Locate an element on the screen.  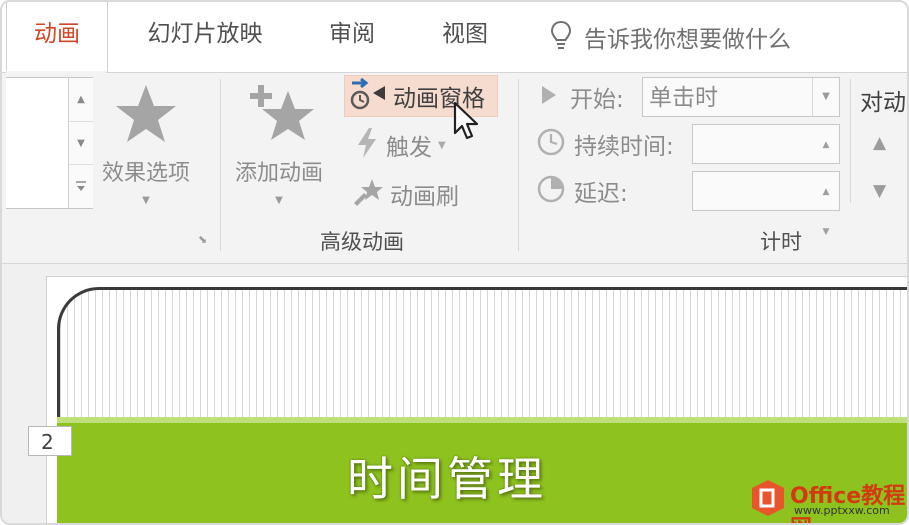
delay-label: 延迟: is located at coordinates (601, 194).